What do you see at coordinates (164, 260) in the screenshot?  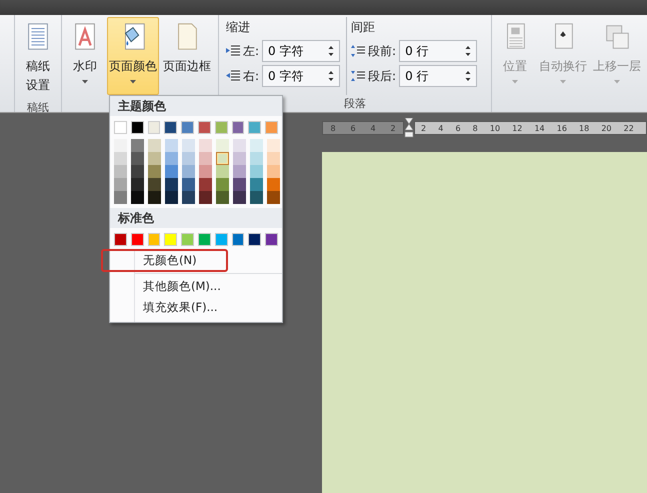 I see `menu-item: 无颜色(N)` at bounding box center [164, 260].